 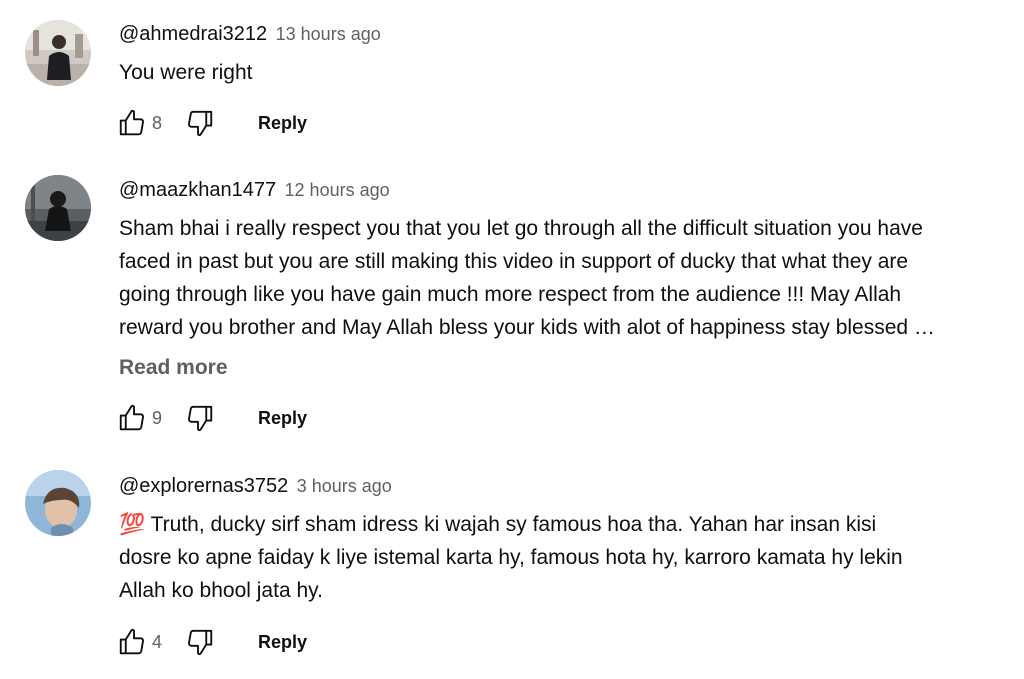 I want to click on comment-text-line: Allah ko bhool jata hy., so click(x=221, y=590).